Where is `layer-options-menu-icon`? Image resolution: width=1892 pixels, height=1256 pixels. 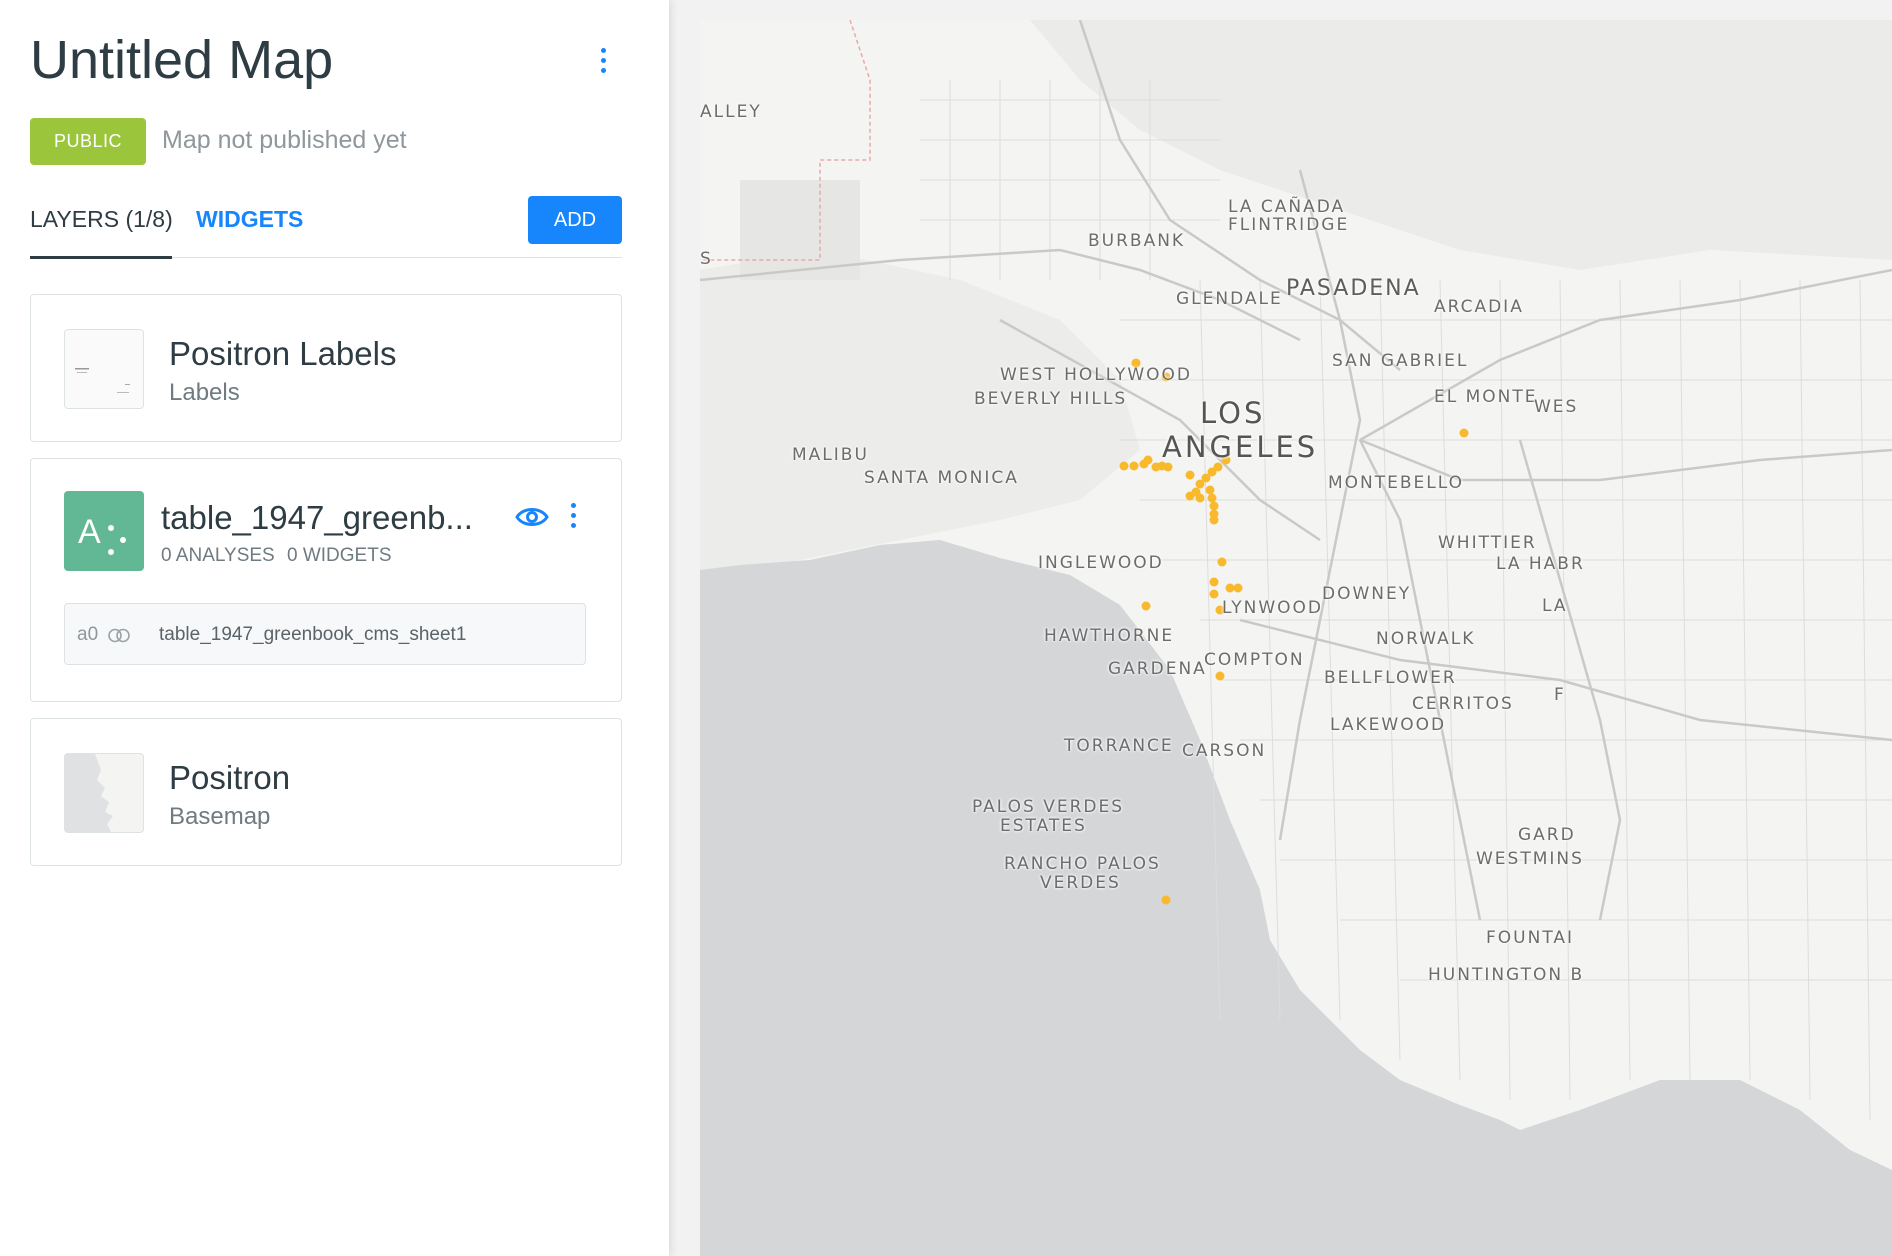
layer-options-menu-icon is located at coordinates (573, 518).